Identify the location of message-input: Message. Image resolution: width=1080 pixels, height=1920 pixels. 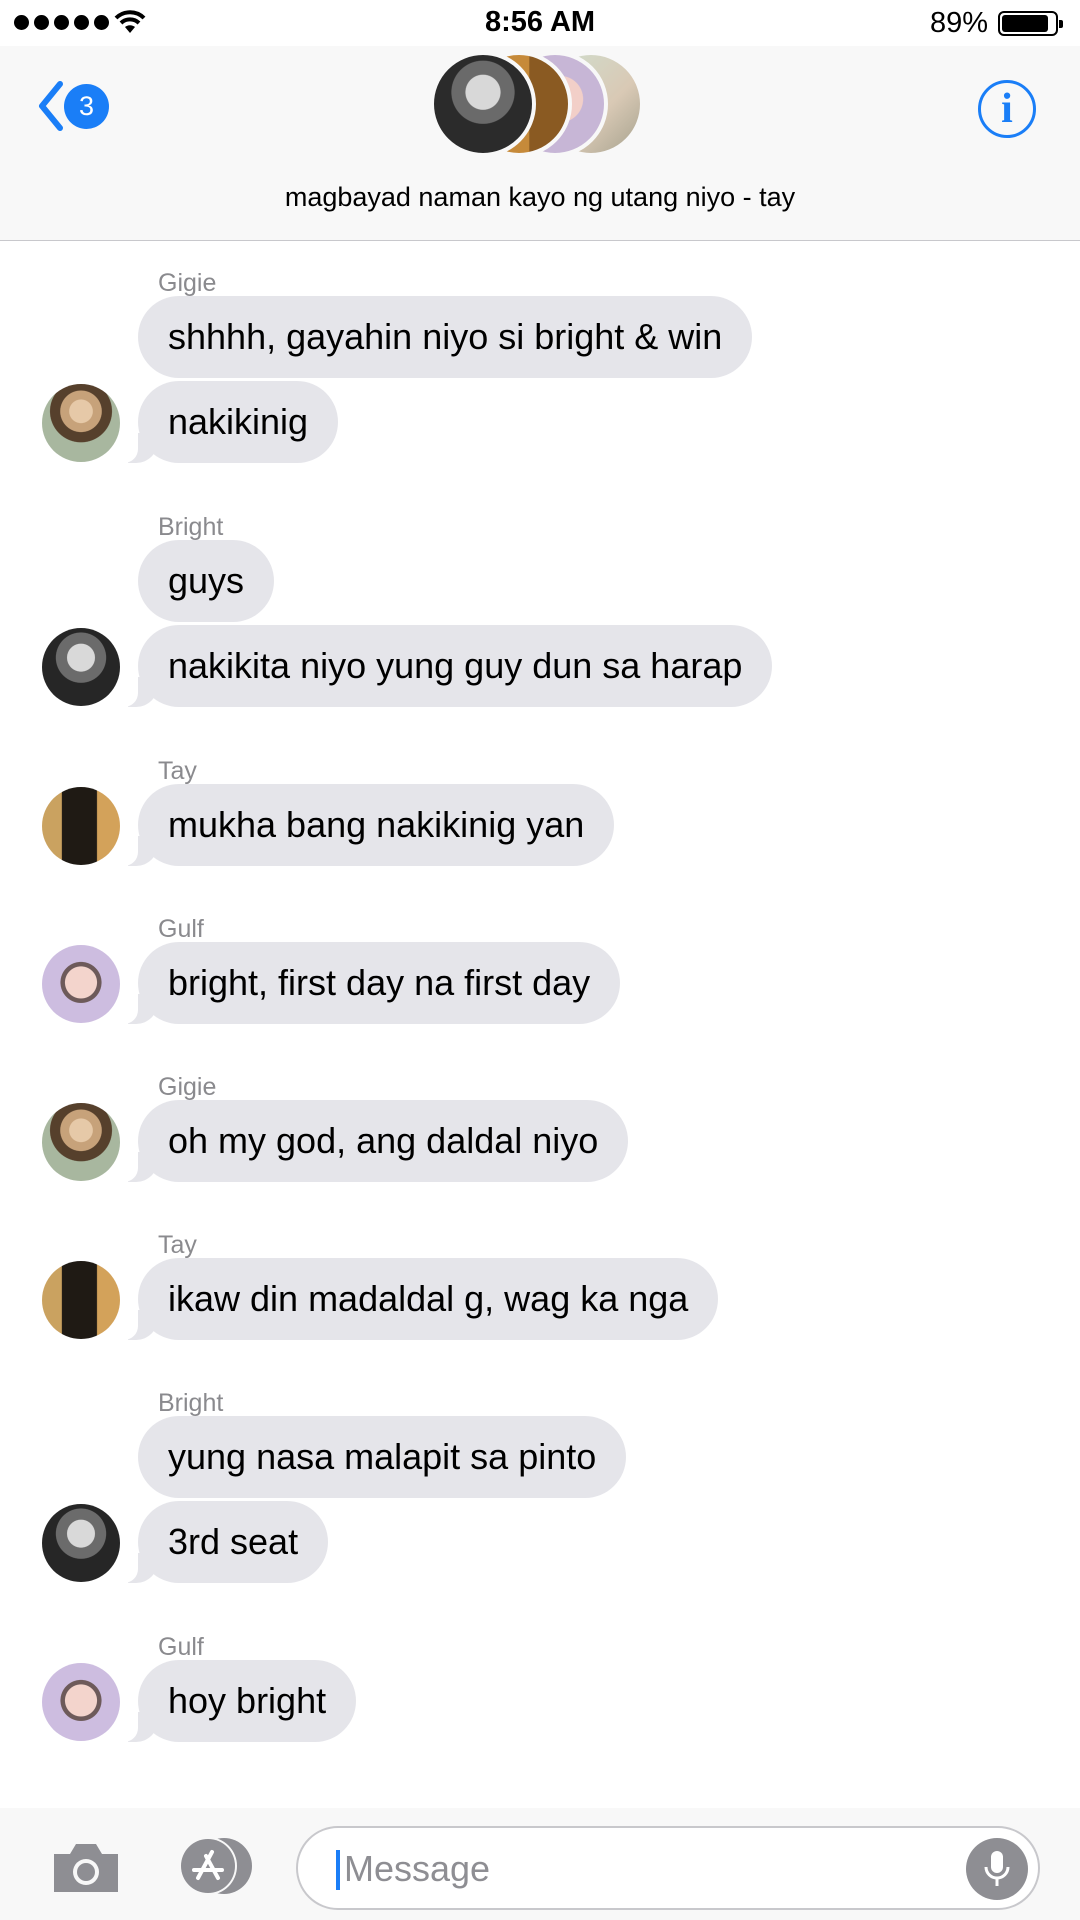
(668, 1868).